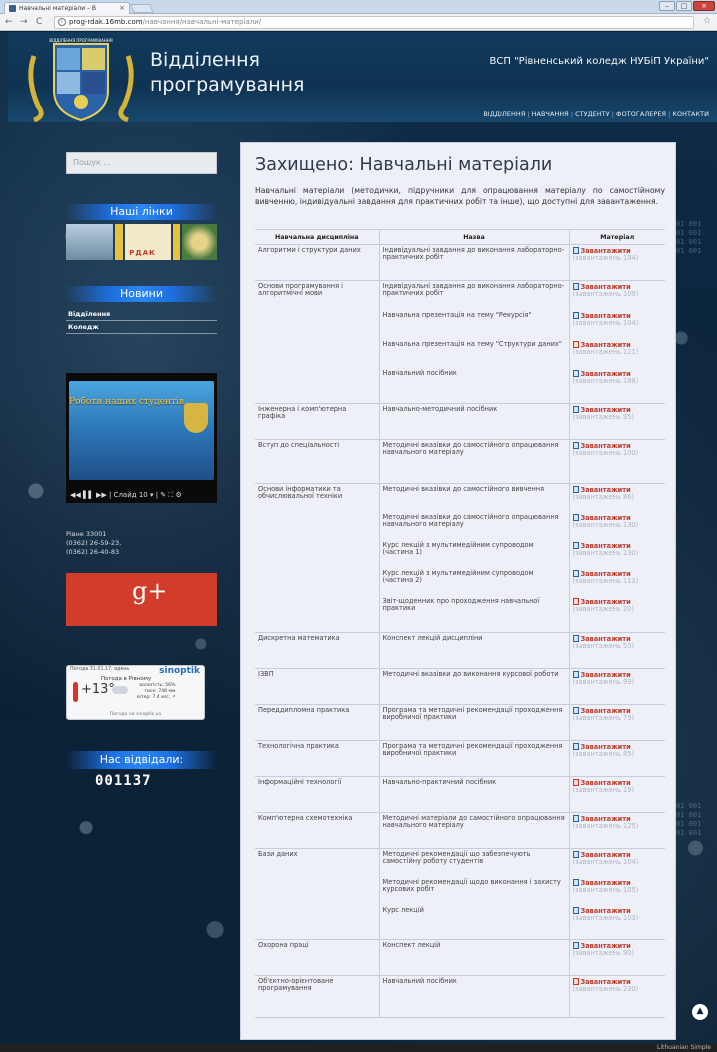 The width and height of the screenshot is (717, 1052). I want to click on reload-button: C, so click(39, 22).